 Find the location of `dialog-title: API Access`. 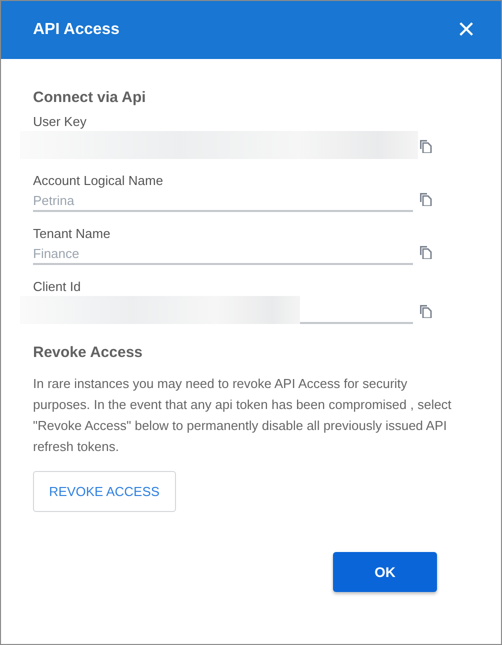

dialog-title: API Access is located at coordinates (76, 30).